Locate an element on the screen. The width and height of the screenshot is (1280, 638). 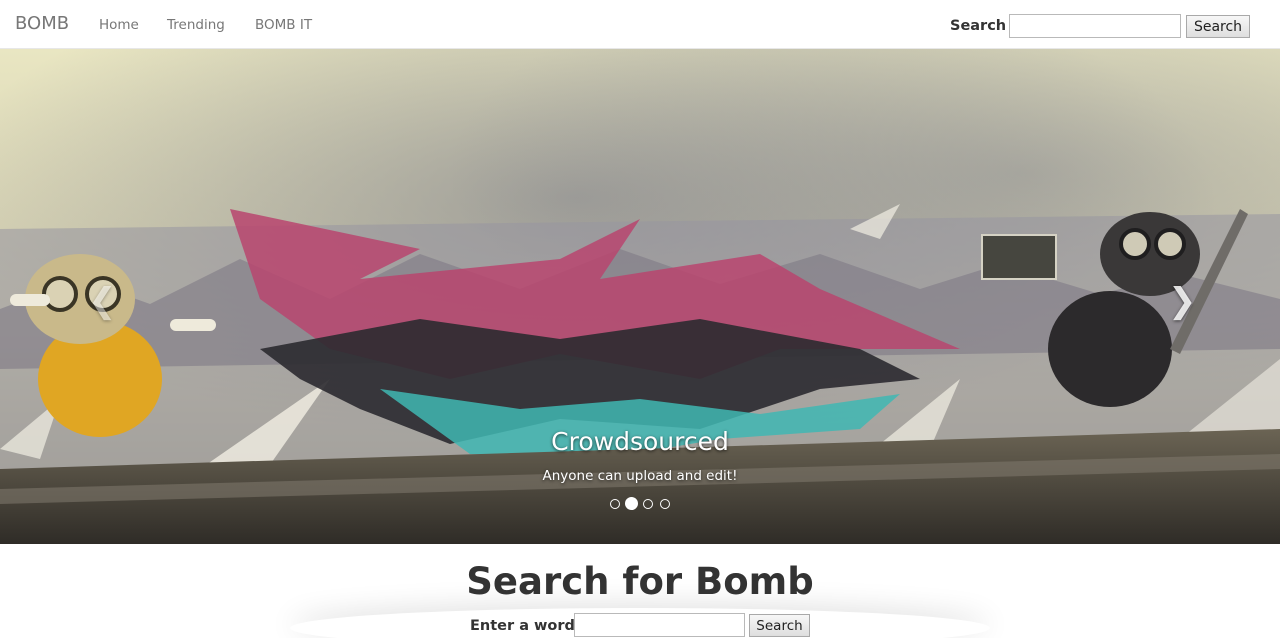
carousel-prev-icon: ❮ is located at coordinates (102, 301).